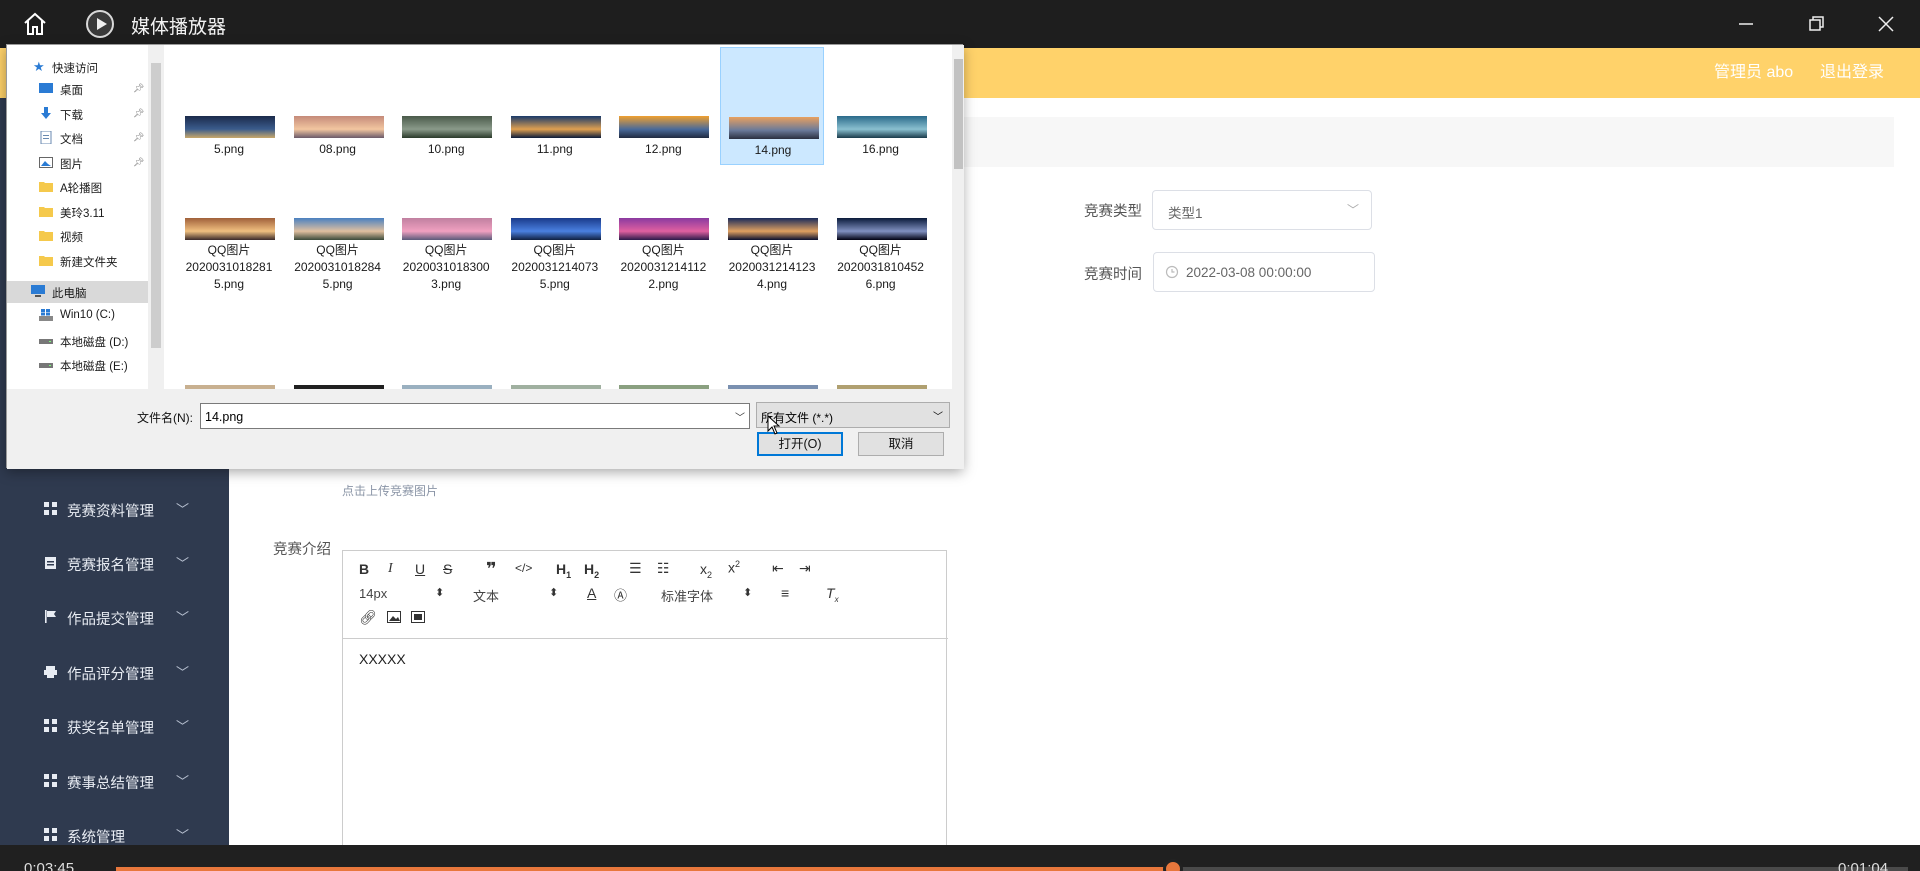 This screenshot has height=871, width=1920. I want to click on sidebar-item-competition-materials: 竞赛资料管理 ﹀, so click(114, 510).